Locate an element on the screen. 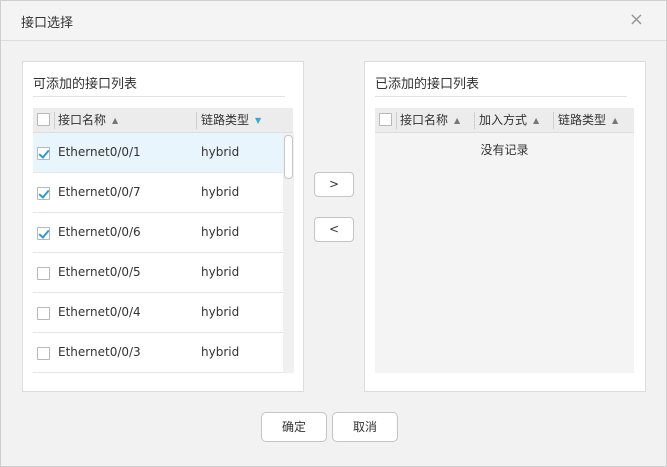 Image resolution: width=667 pixels, height=467 pixels. table-row: Ethernet0/0/6 hybrid is located at coordinates (158, 233).